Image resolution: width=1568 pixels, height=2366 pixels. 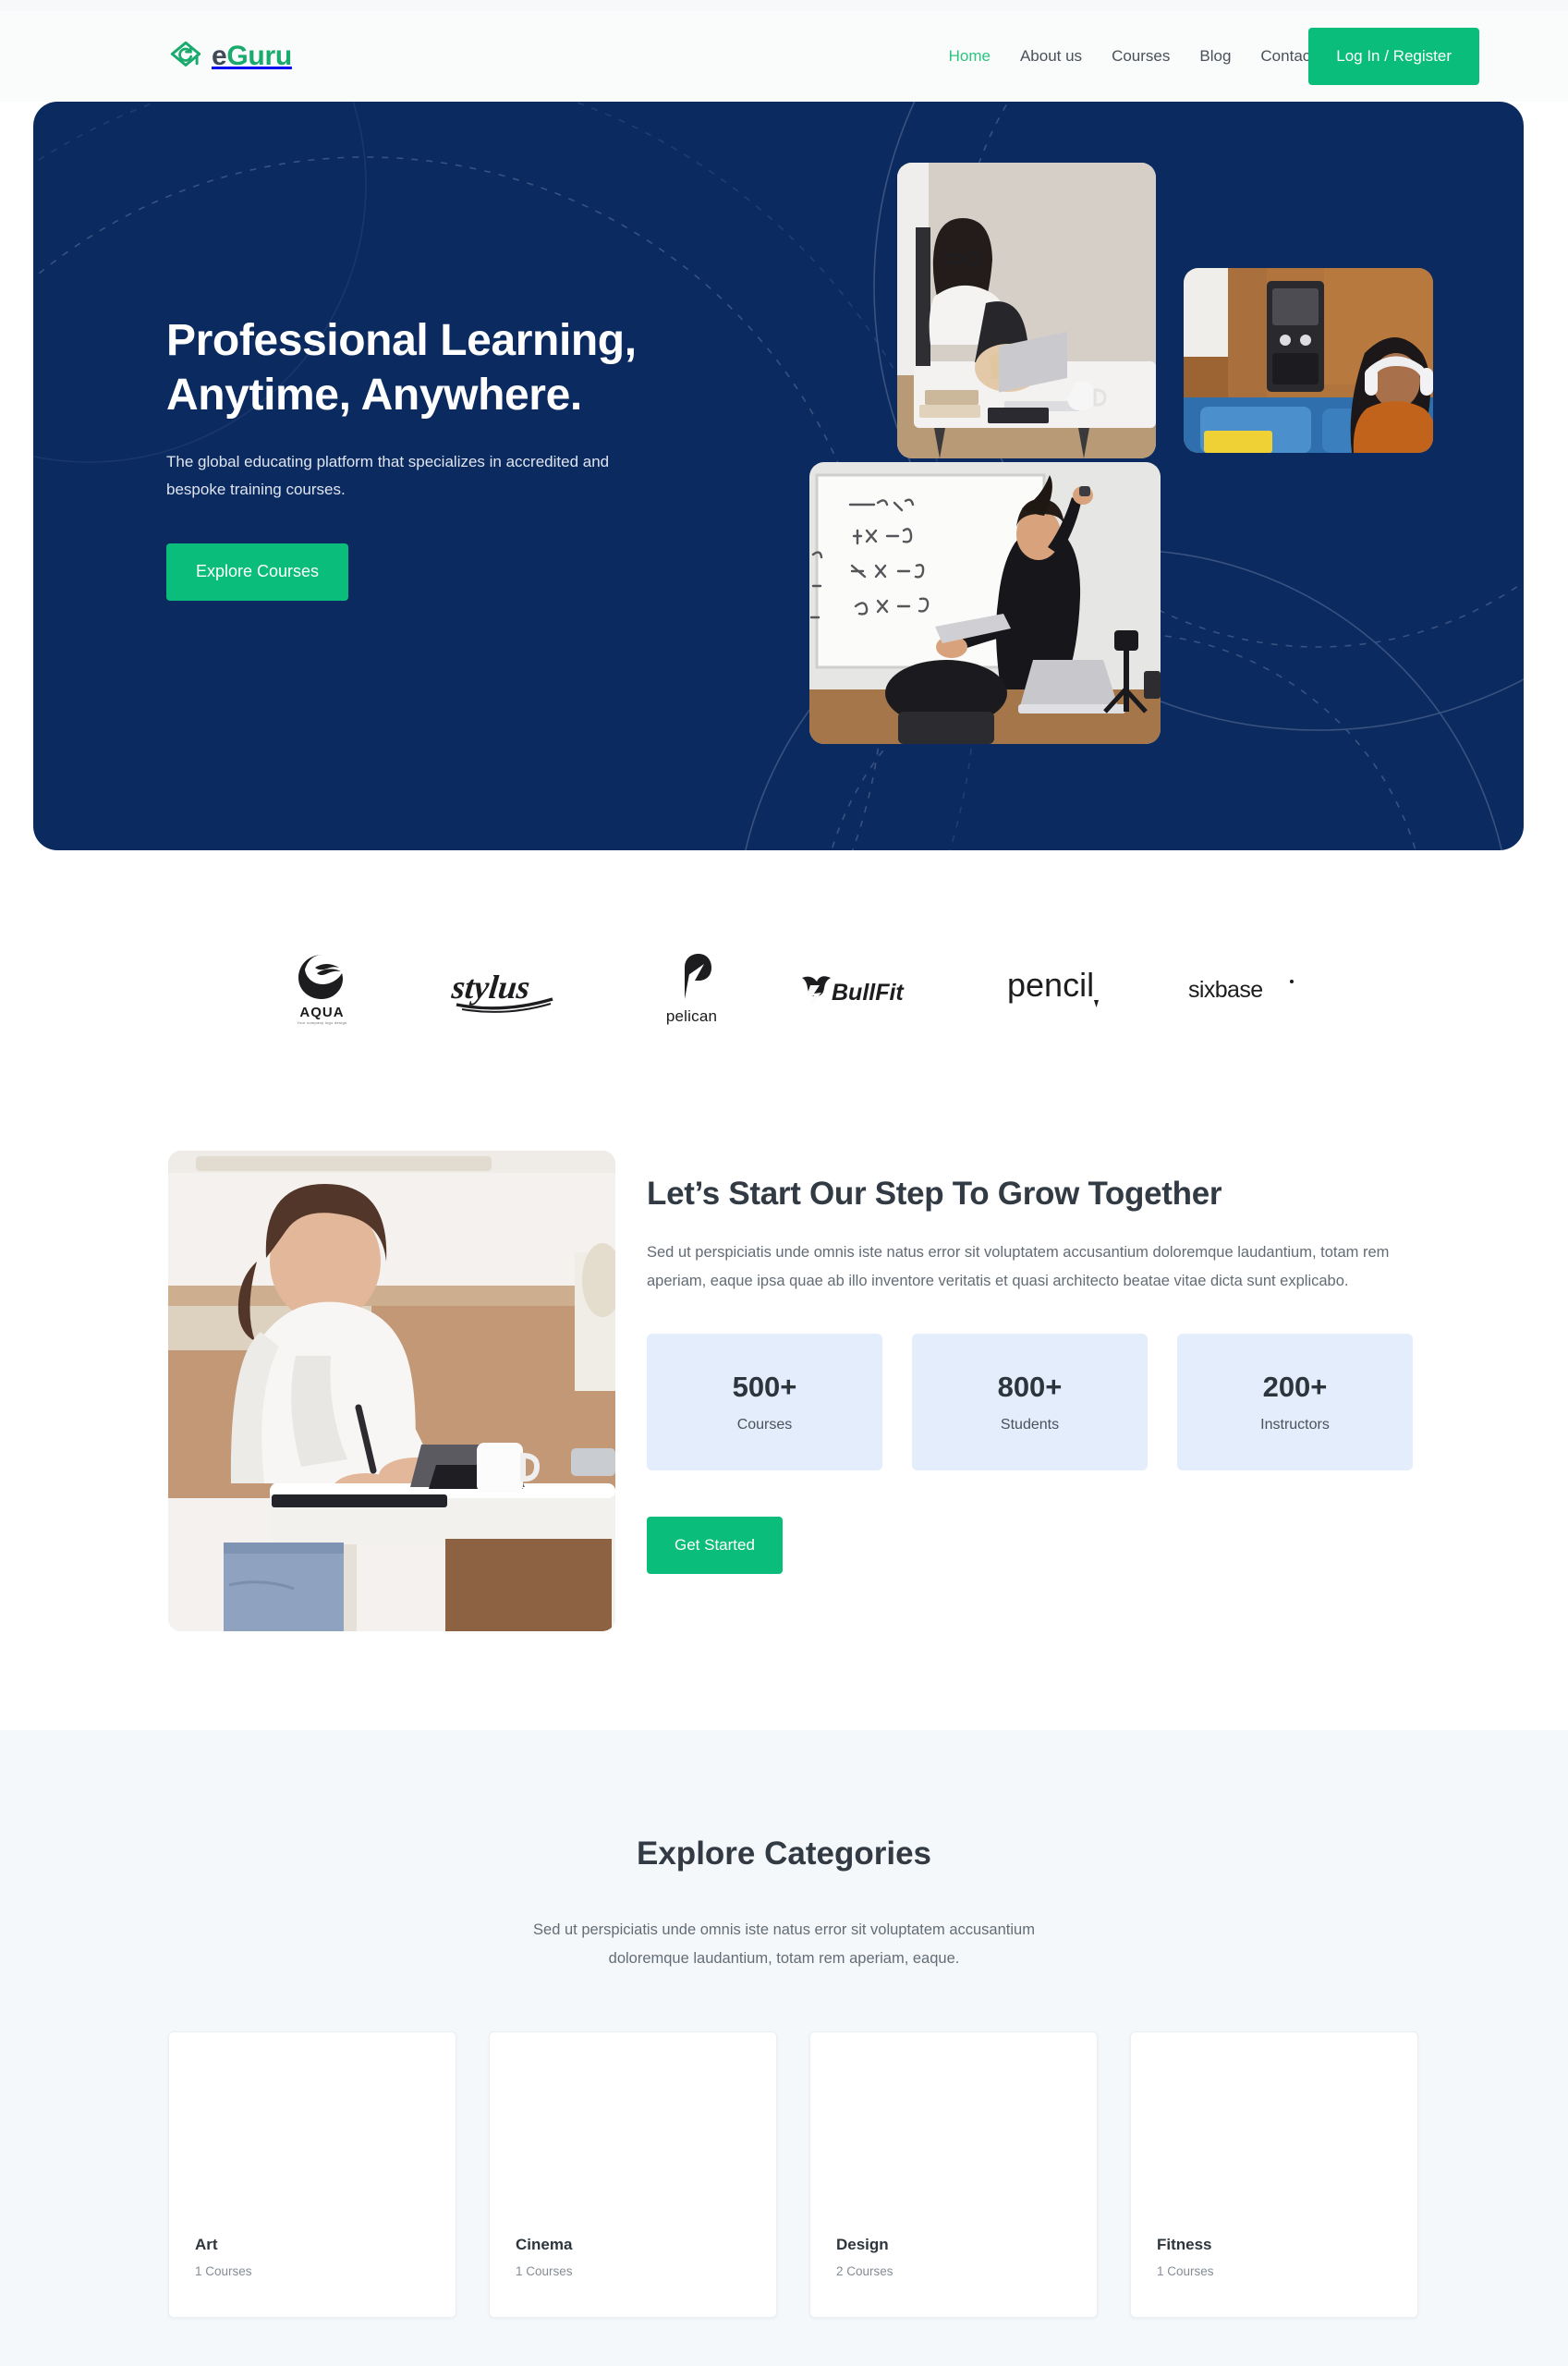 What do you see at coordinates (1295, 1425) in the screenshot?
I see `stat-label-instructors: Instructors` at bounding box center [1295, 1425].